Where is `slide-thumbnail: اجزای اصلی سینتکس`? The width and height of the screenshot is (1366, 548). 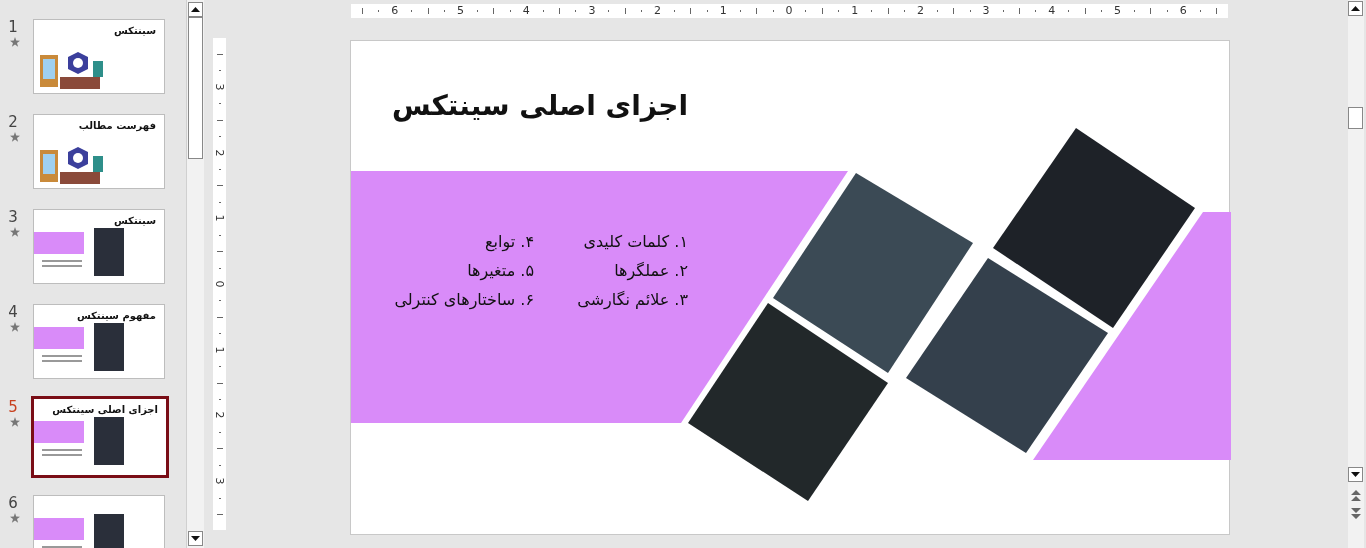 slide-thumbnail: اجزای اصلی سینتکس is located at coordinates (100, 437).